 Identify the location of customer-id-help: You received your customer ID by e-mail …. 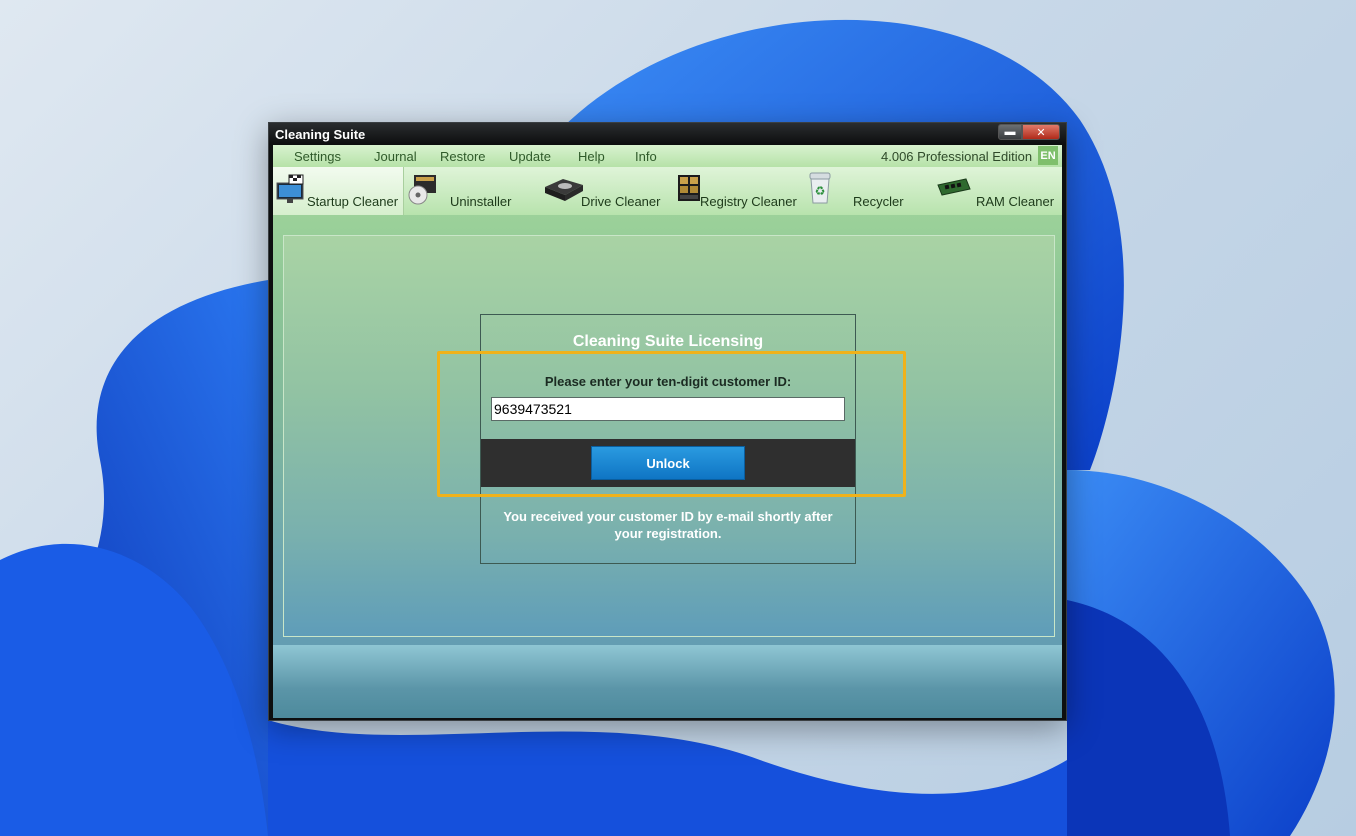
(668, 525).